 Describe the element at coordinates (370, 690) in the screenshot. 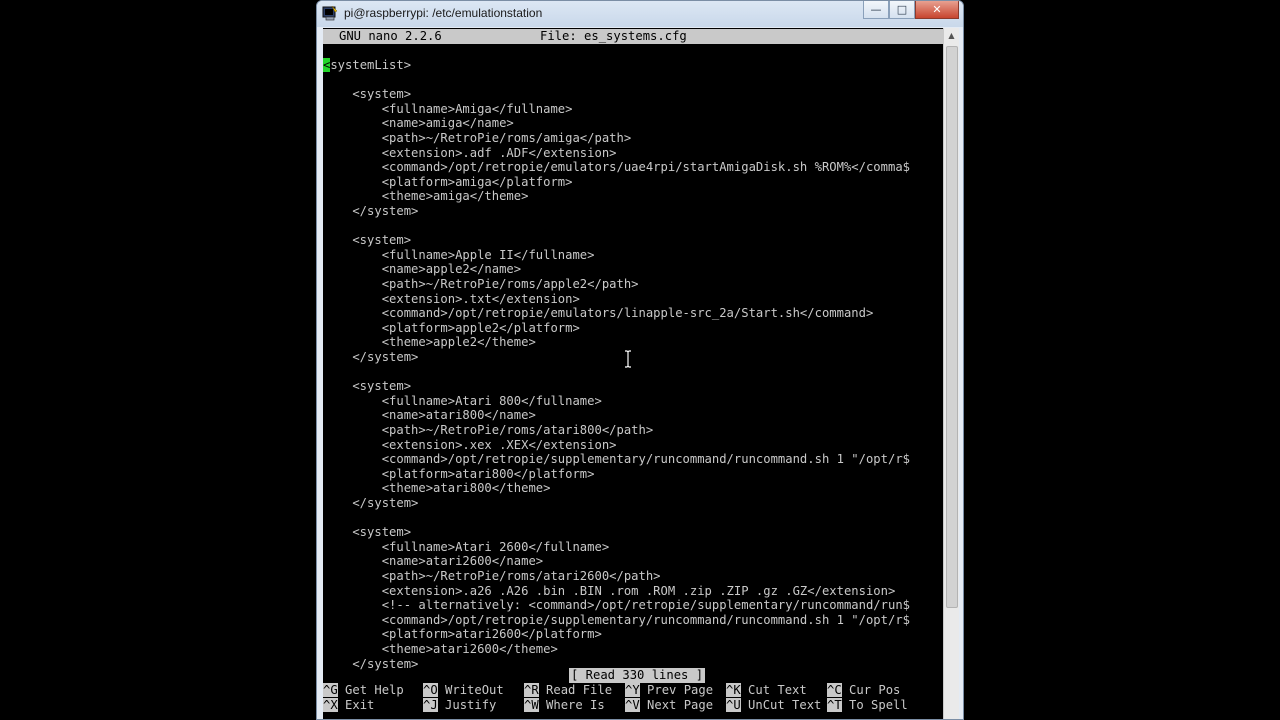

I see `shortcut-label: Get Help` at that location.